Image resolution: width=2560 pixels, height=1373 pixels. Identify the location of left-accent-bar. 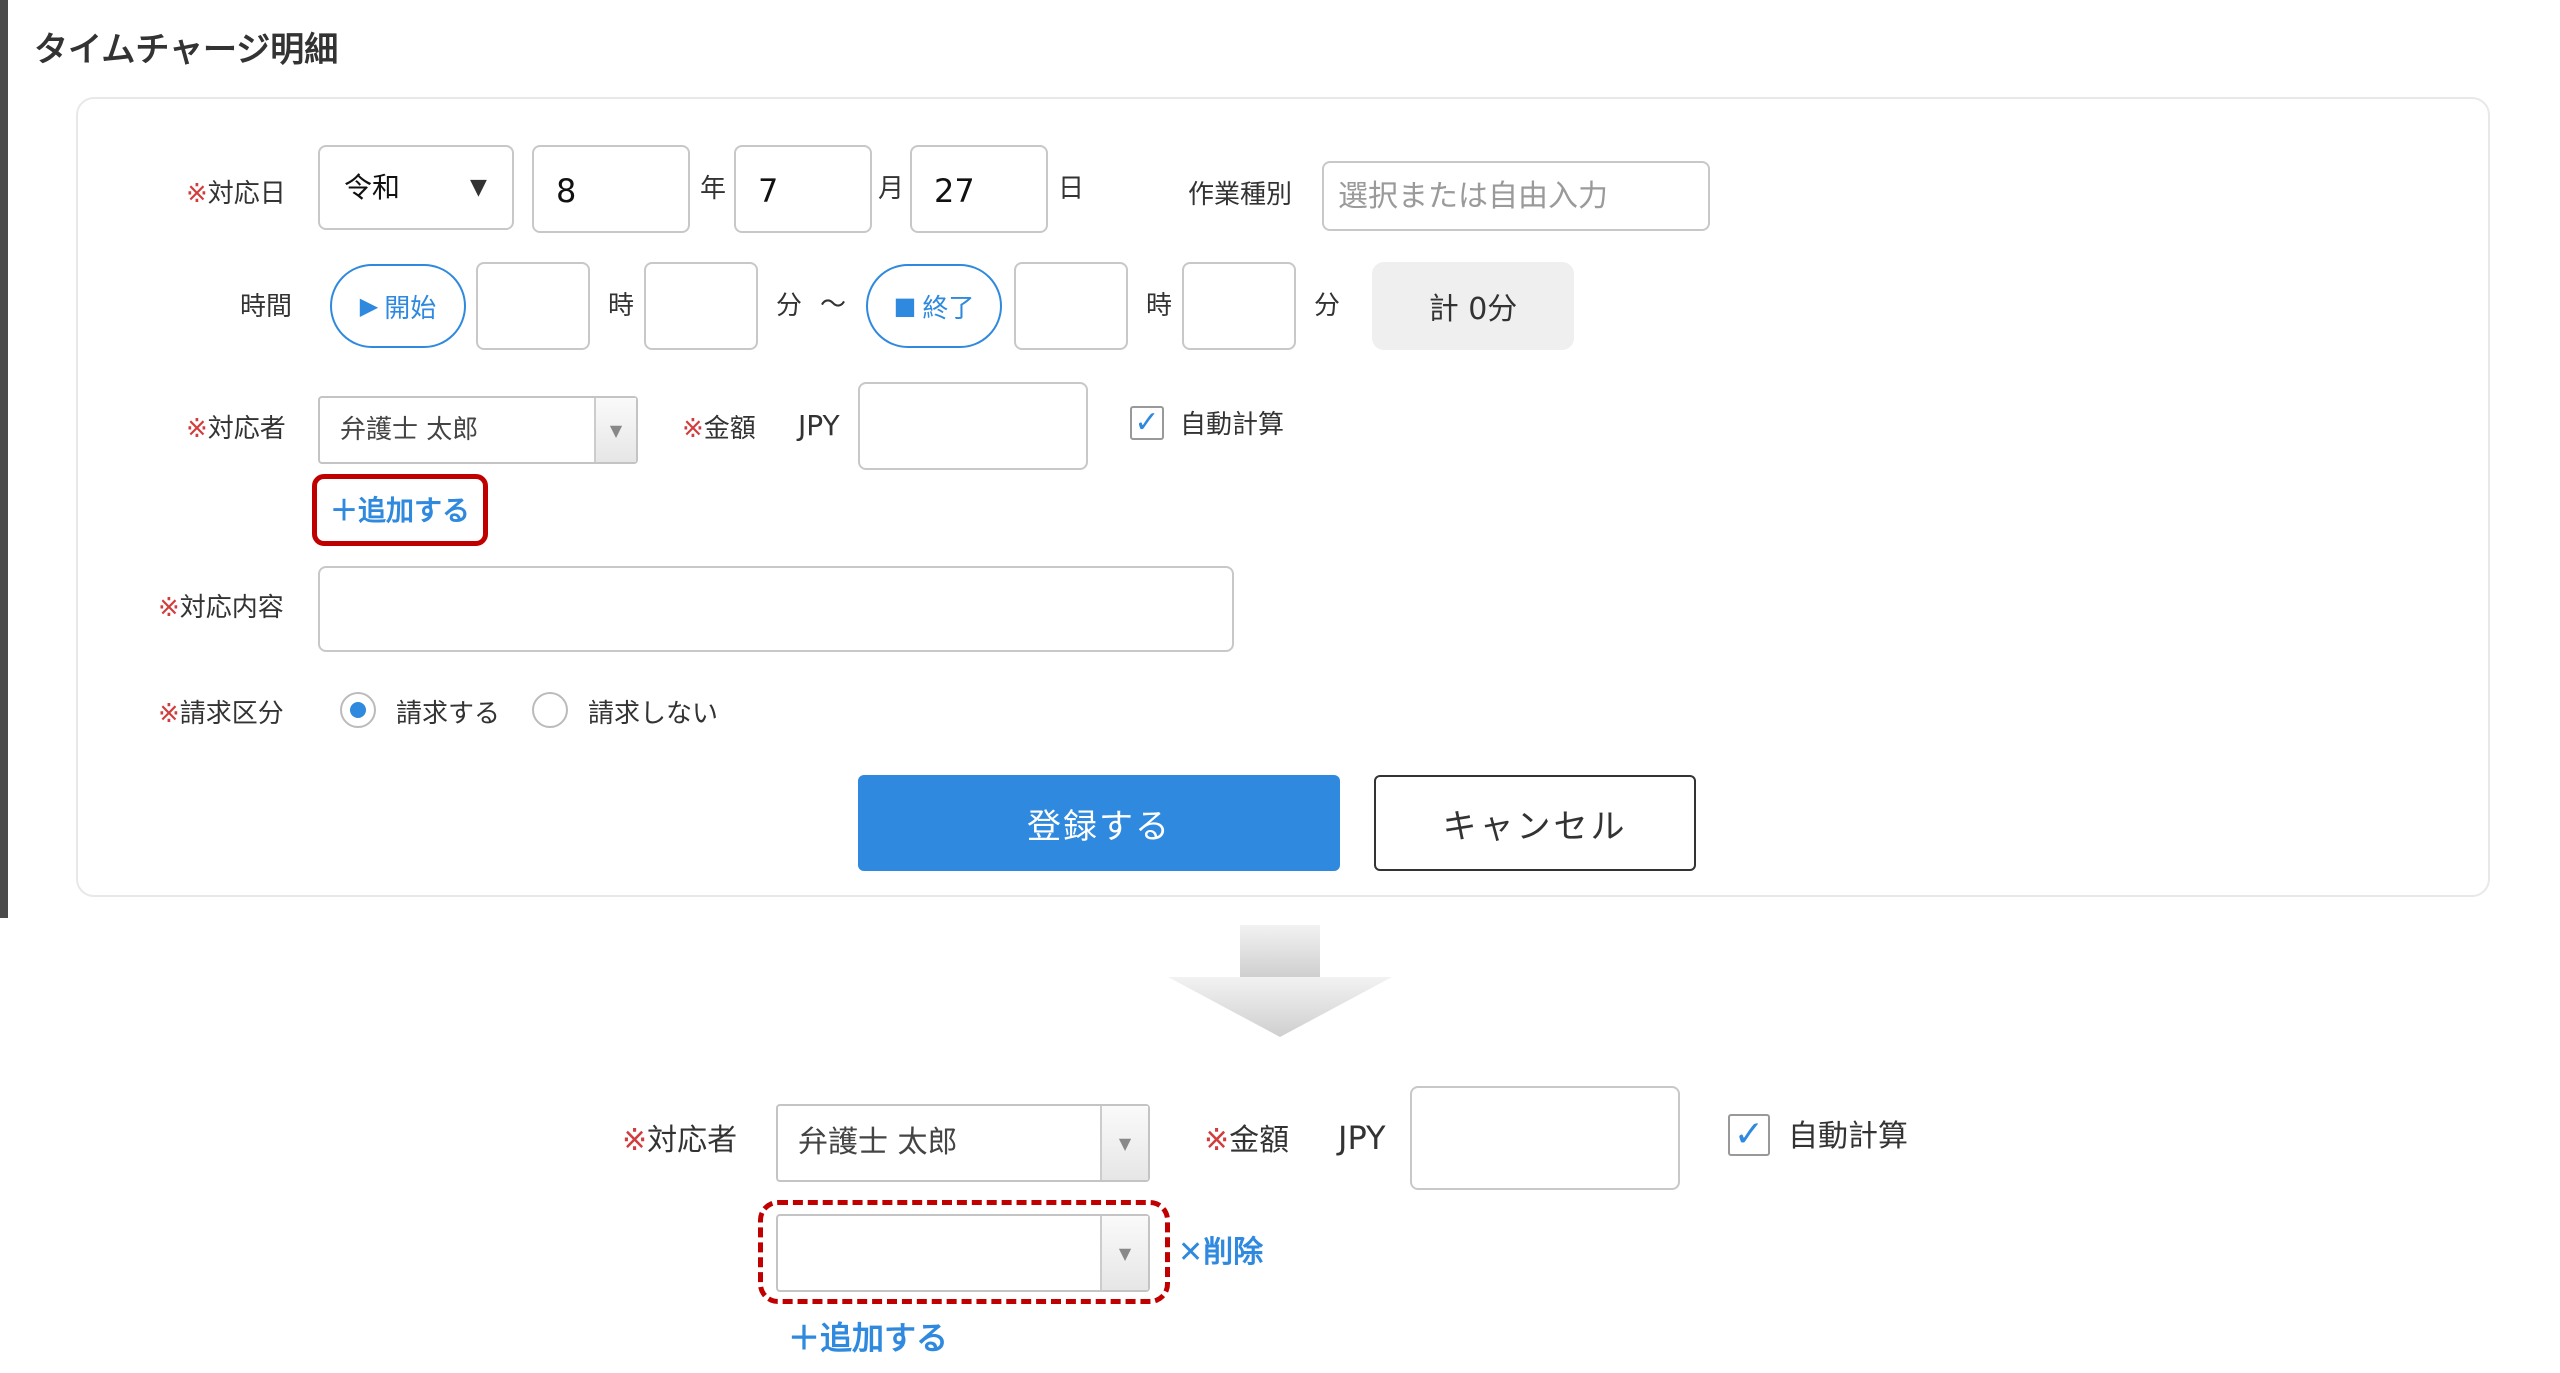
(4, 459).